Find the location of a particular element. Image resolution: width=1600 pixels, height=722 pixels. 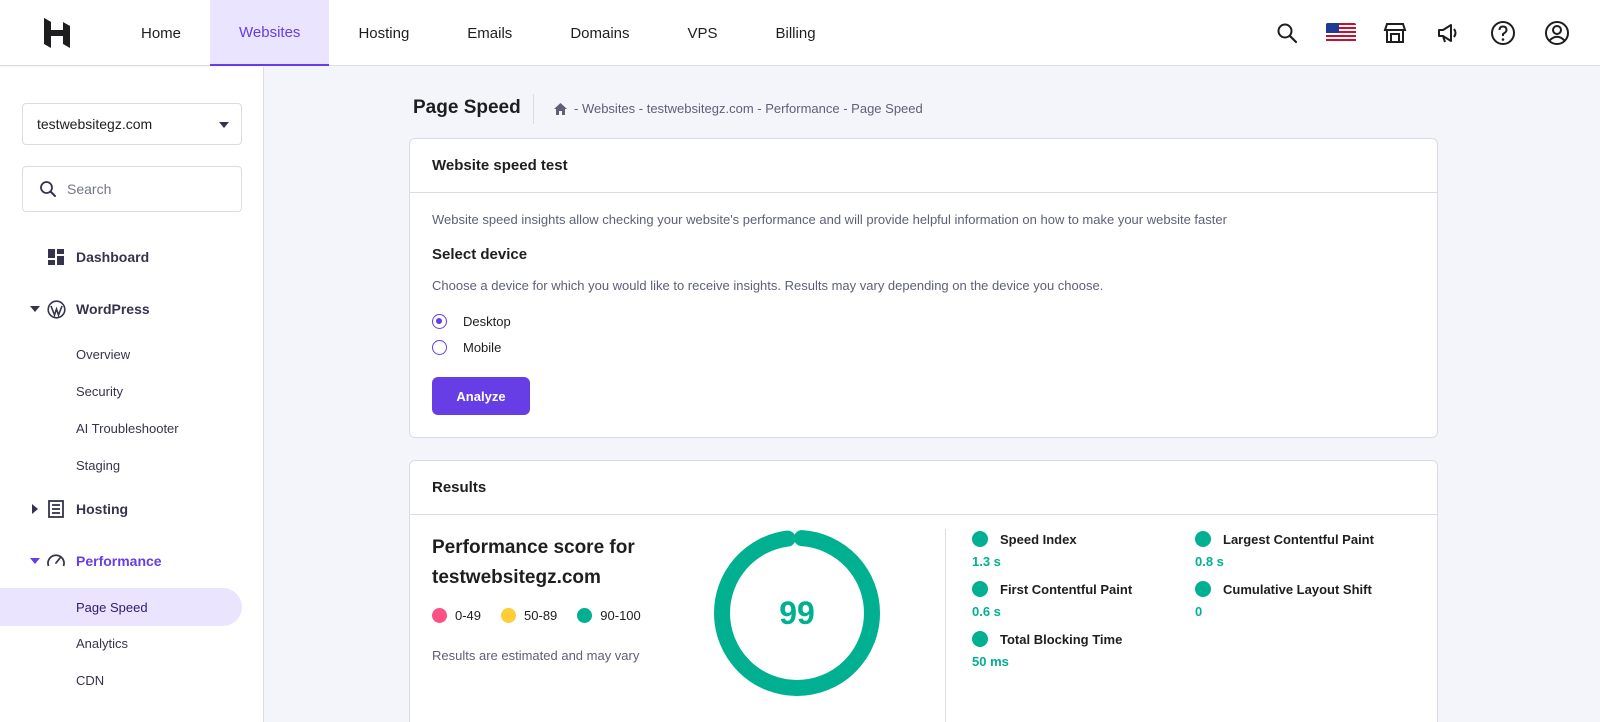

metric-cumulative-layout-shift: Cumulative Layout Shift 0 is located at coordinates (1283, 600).